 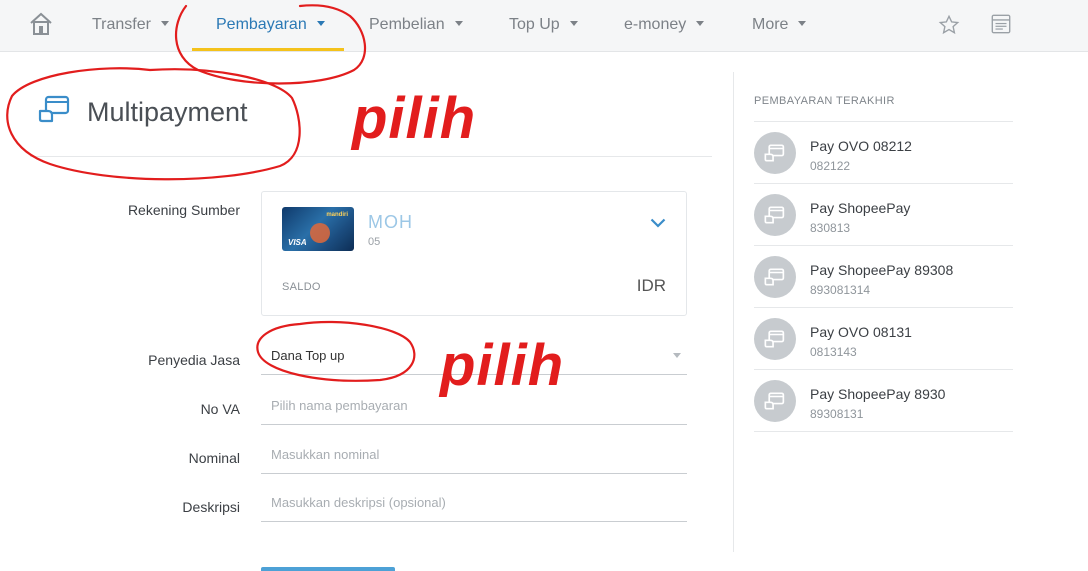 I want to click on nav-item-top-up: Top Up, so click(x=543, y=26).